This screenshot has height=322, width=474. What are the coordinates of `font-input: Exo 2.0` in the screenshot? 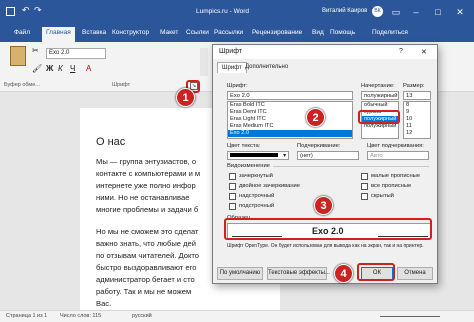 It's located at (290, 95).